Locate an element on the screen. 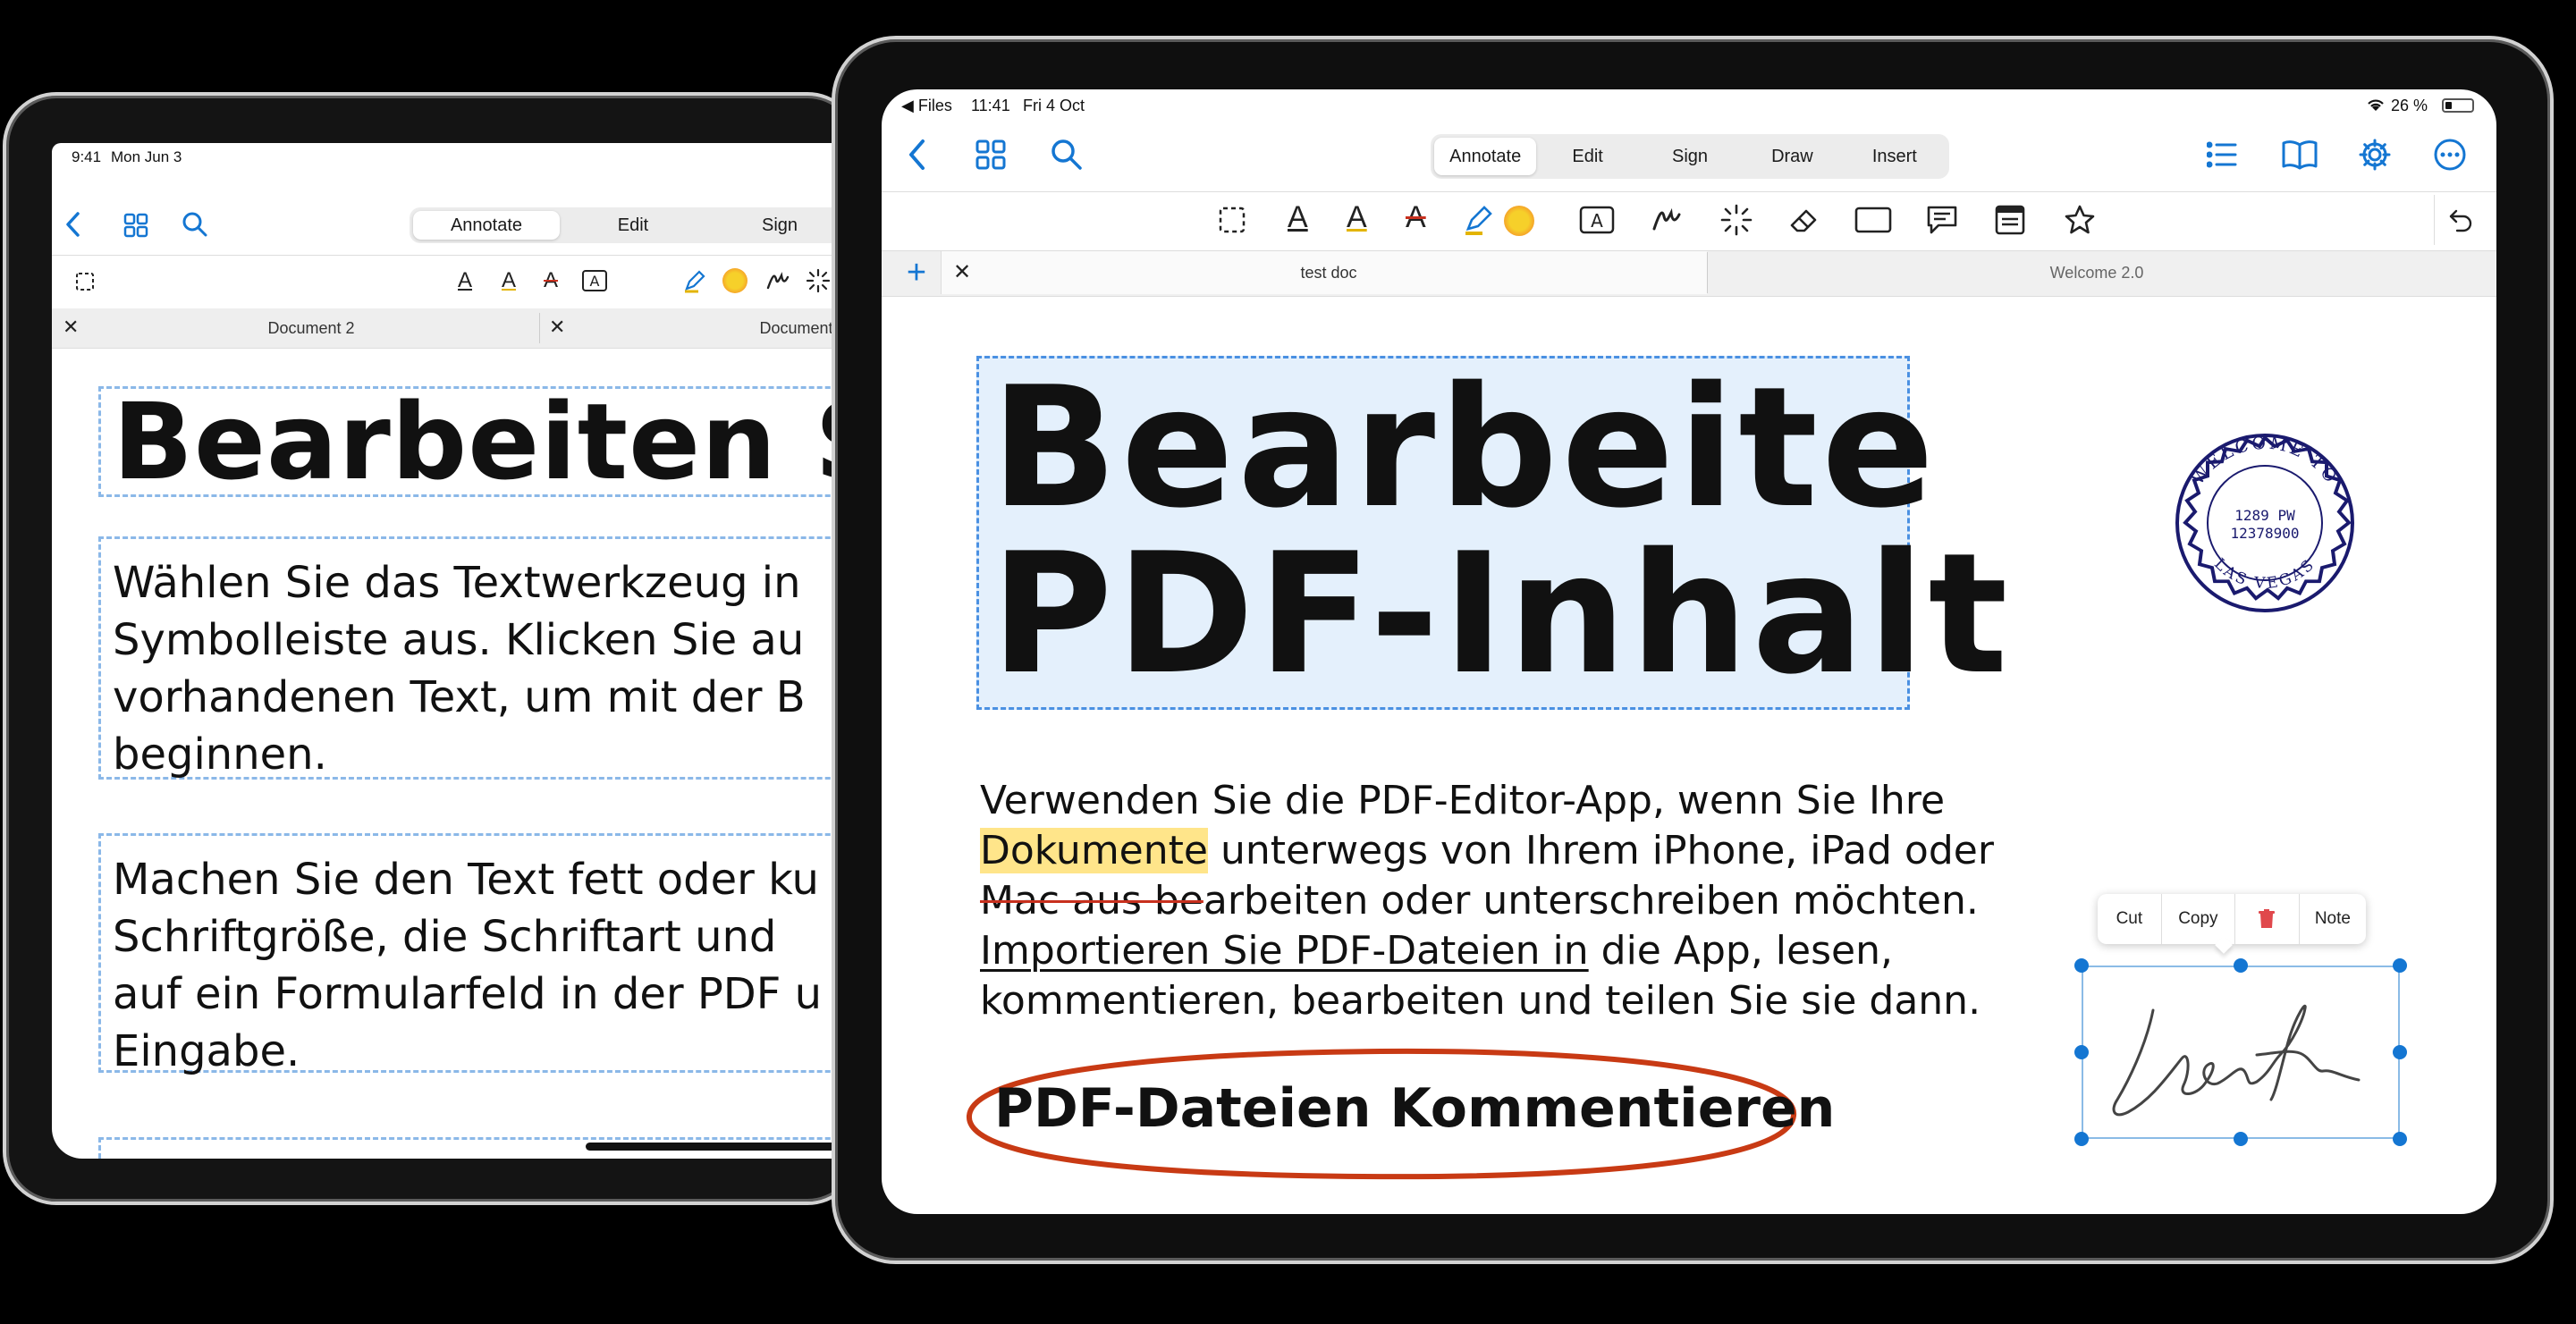 The image size is (2576, 1324). status-back-app: ◀ Files is located at coordinates (926, 106).